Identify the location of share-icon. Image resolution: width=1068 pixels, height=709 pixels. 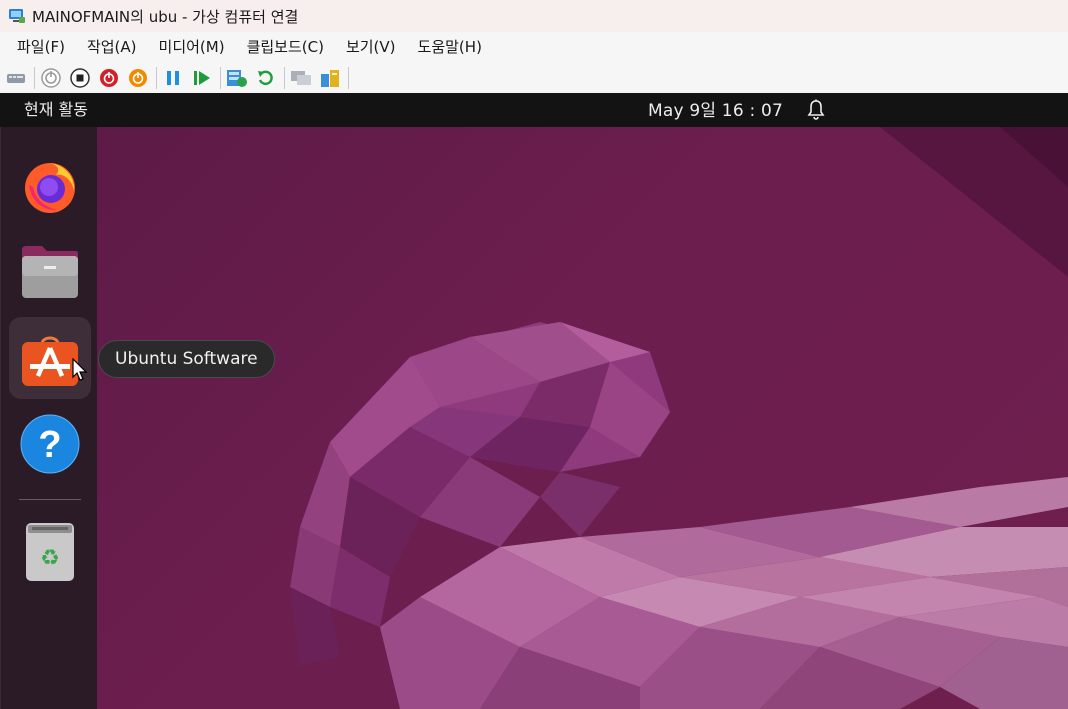
(330, 78).